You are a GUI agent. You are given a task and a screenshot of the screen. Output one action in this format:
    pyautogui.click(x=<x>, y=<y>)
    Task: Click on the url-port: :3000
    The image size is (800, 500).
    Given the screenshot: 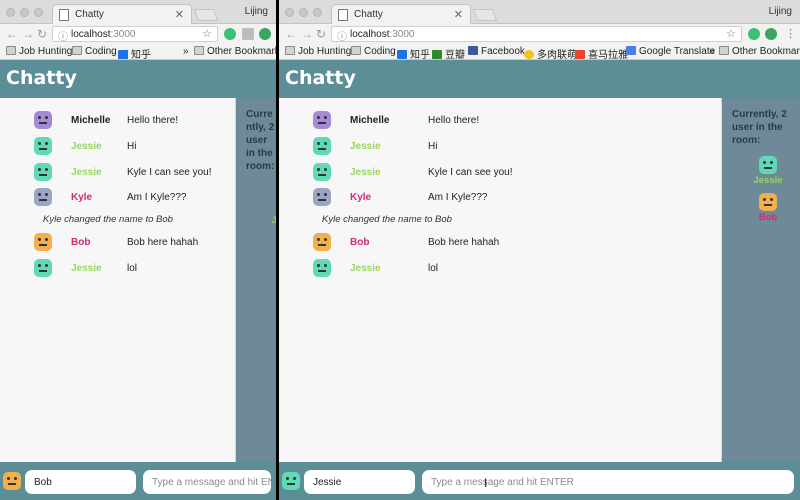 What is the action you would take?
    pyautogui.click(x=123, y=34)
    